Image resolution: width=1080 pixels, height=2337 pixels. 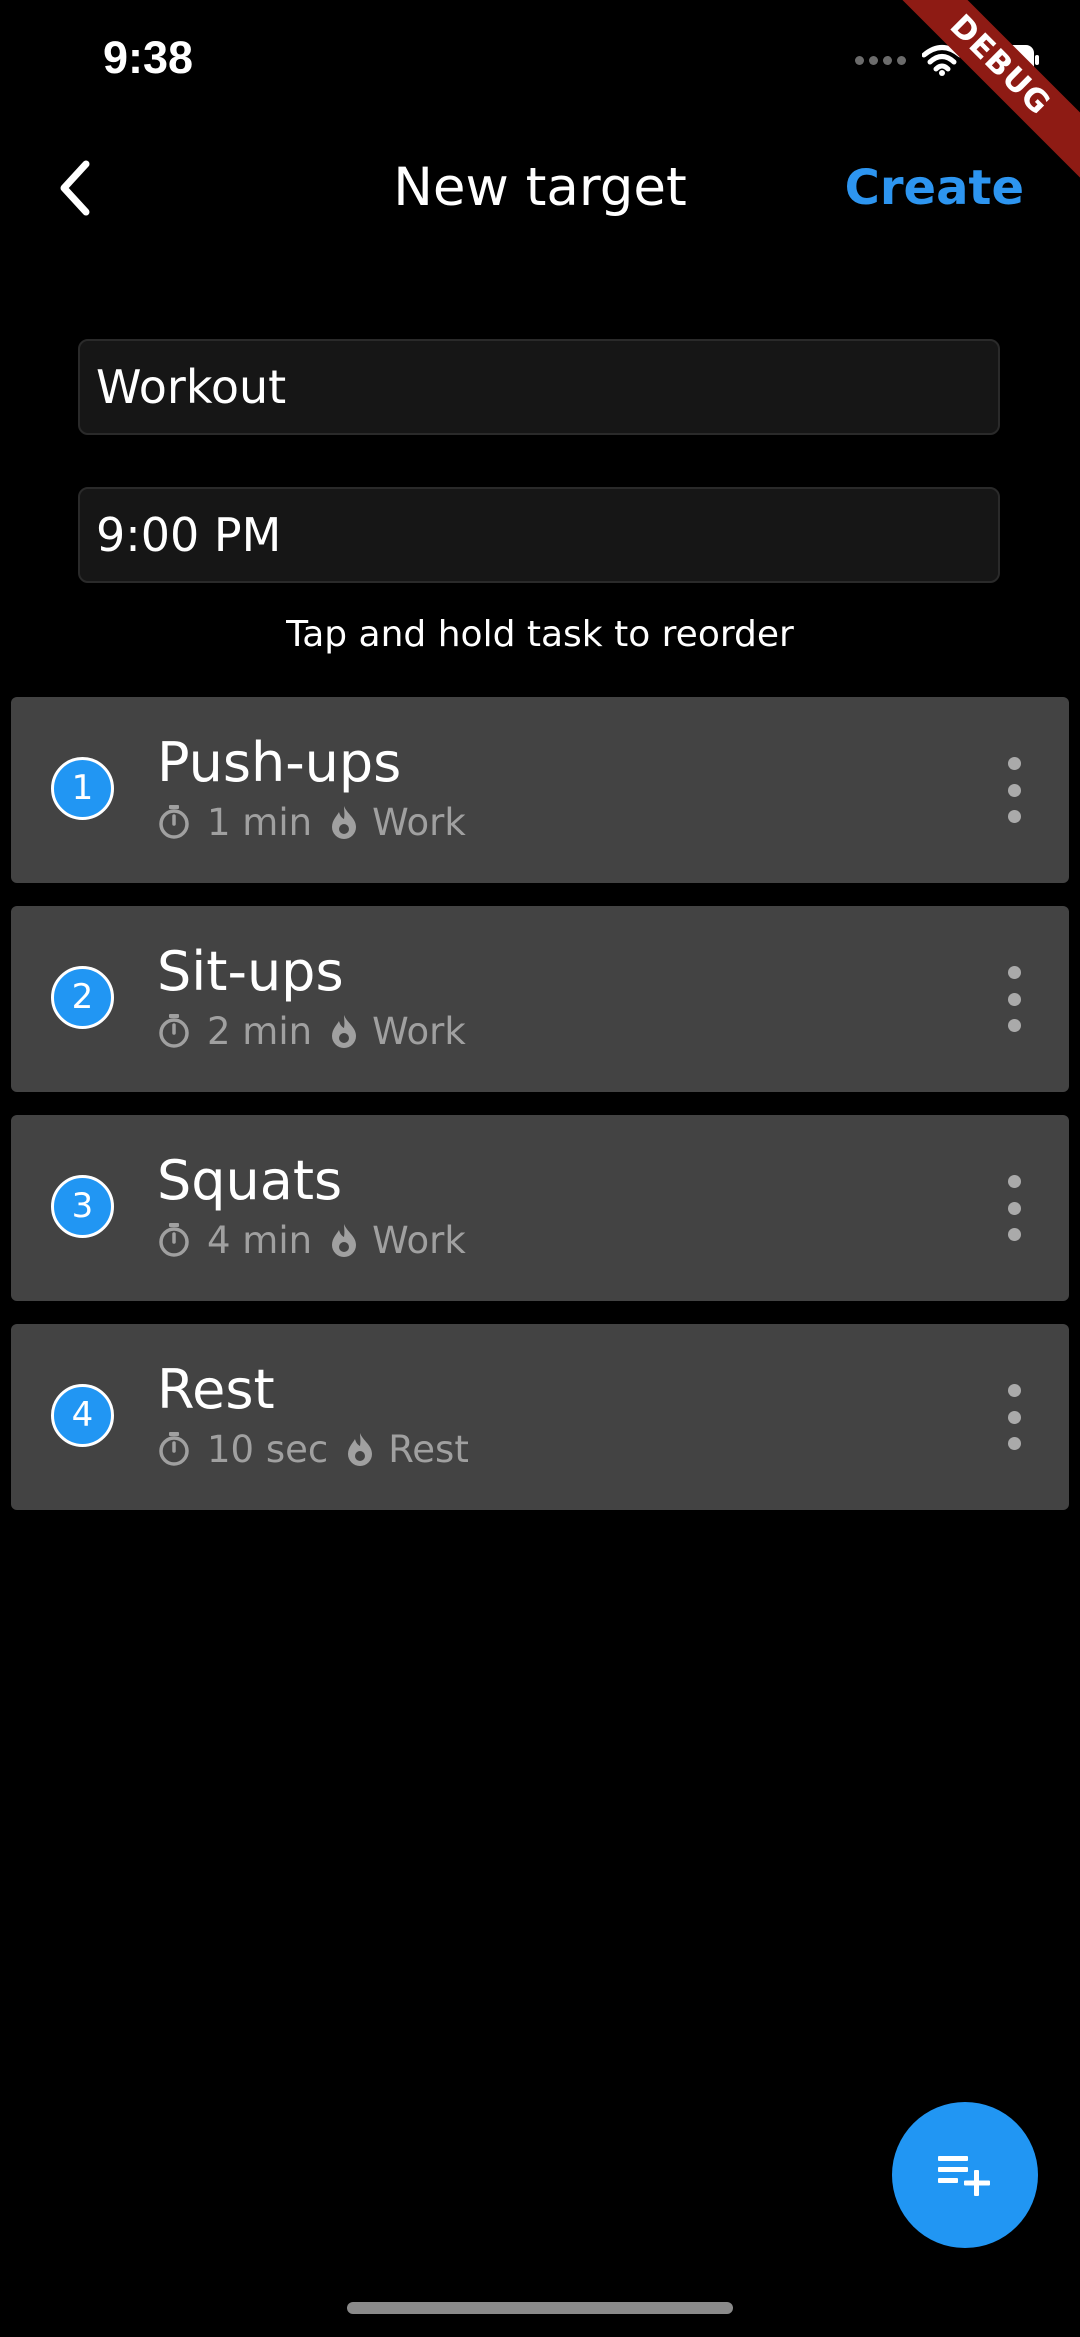 What do you see at coordinates (540, 2308) in the screenshot?
I see `home-indicator` at bounding box center [540, 2308].